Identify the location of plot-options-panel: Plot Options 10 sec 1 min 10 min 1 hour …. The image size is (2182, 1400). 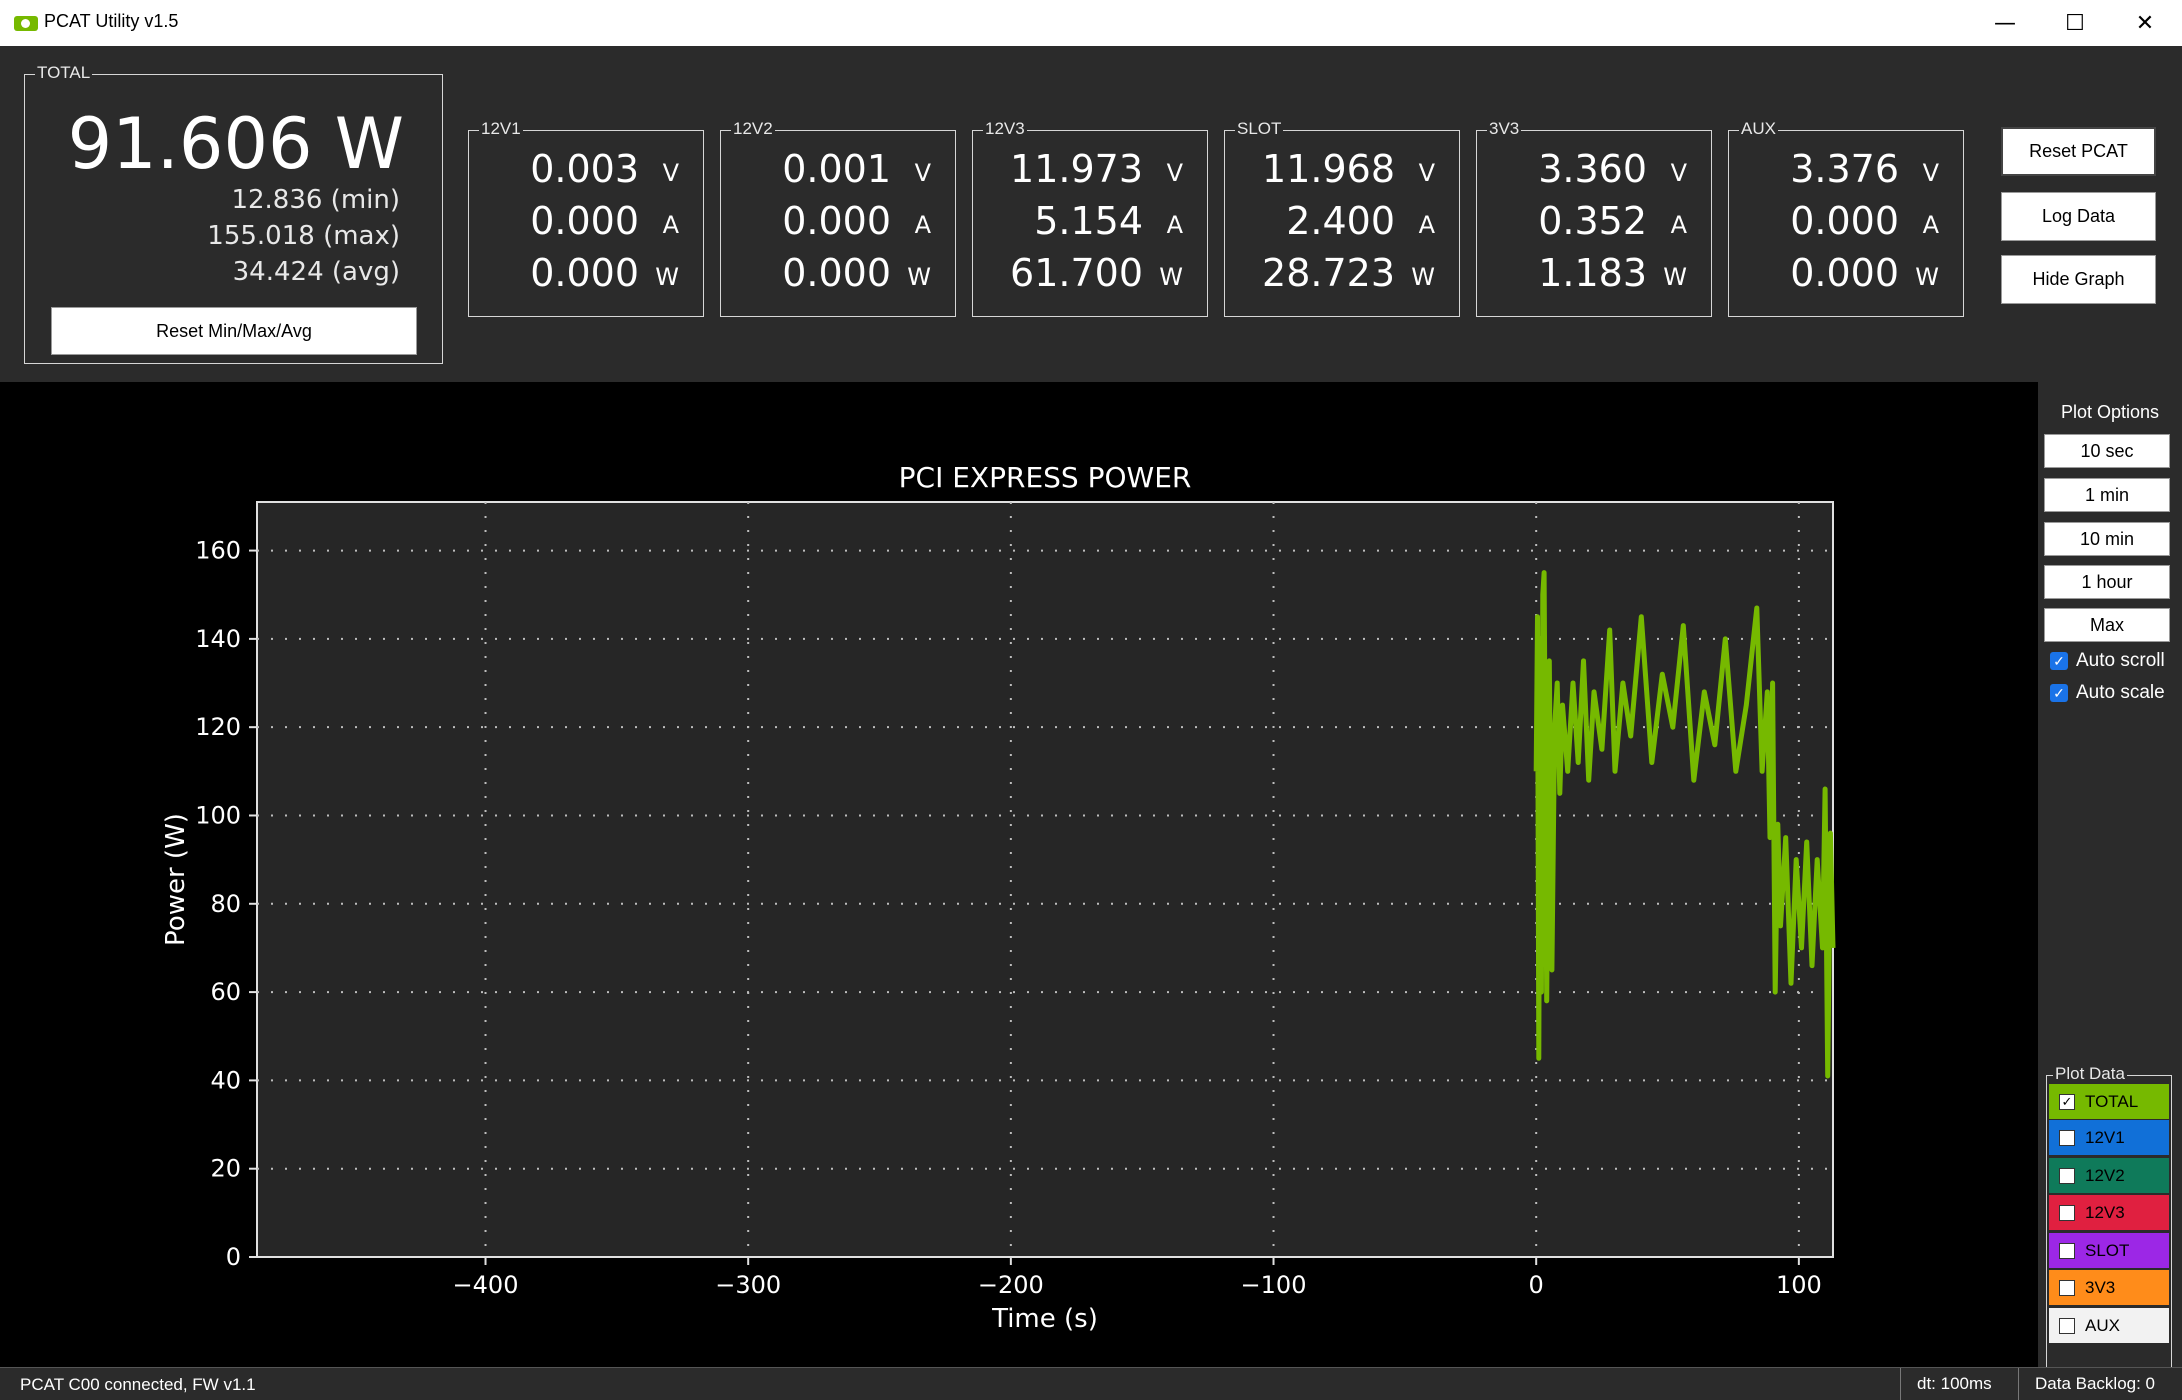
(2110, 875).